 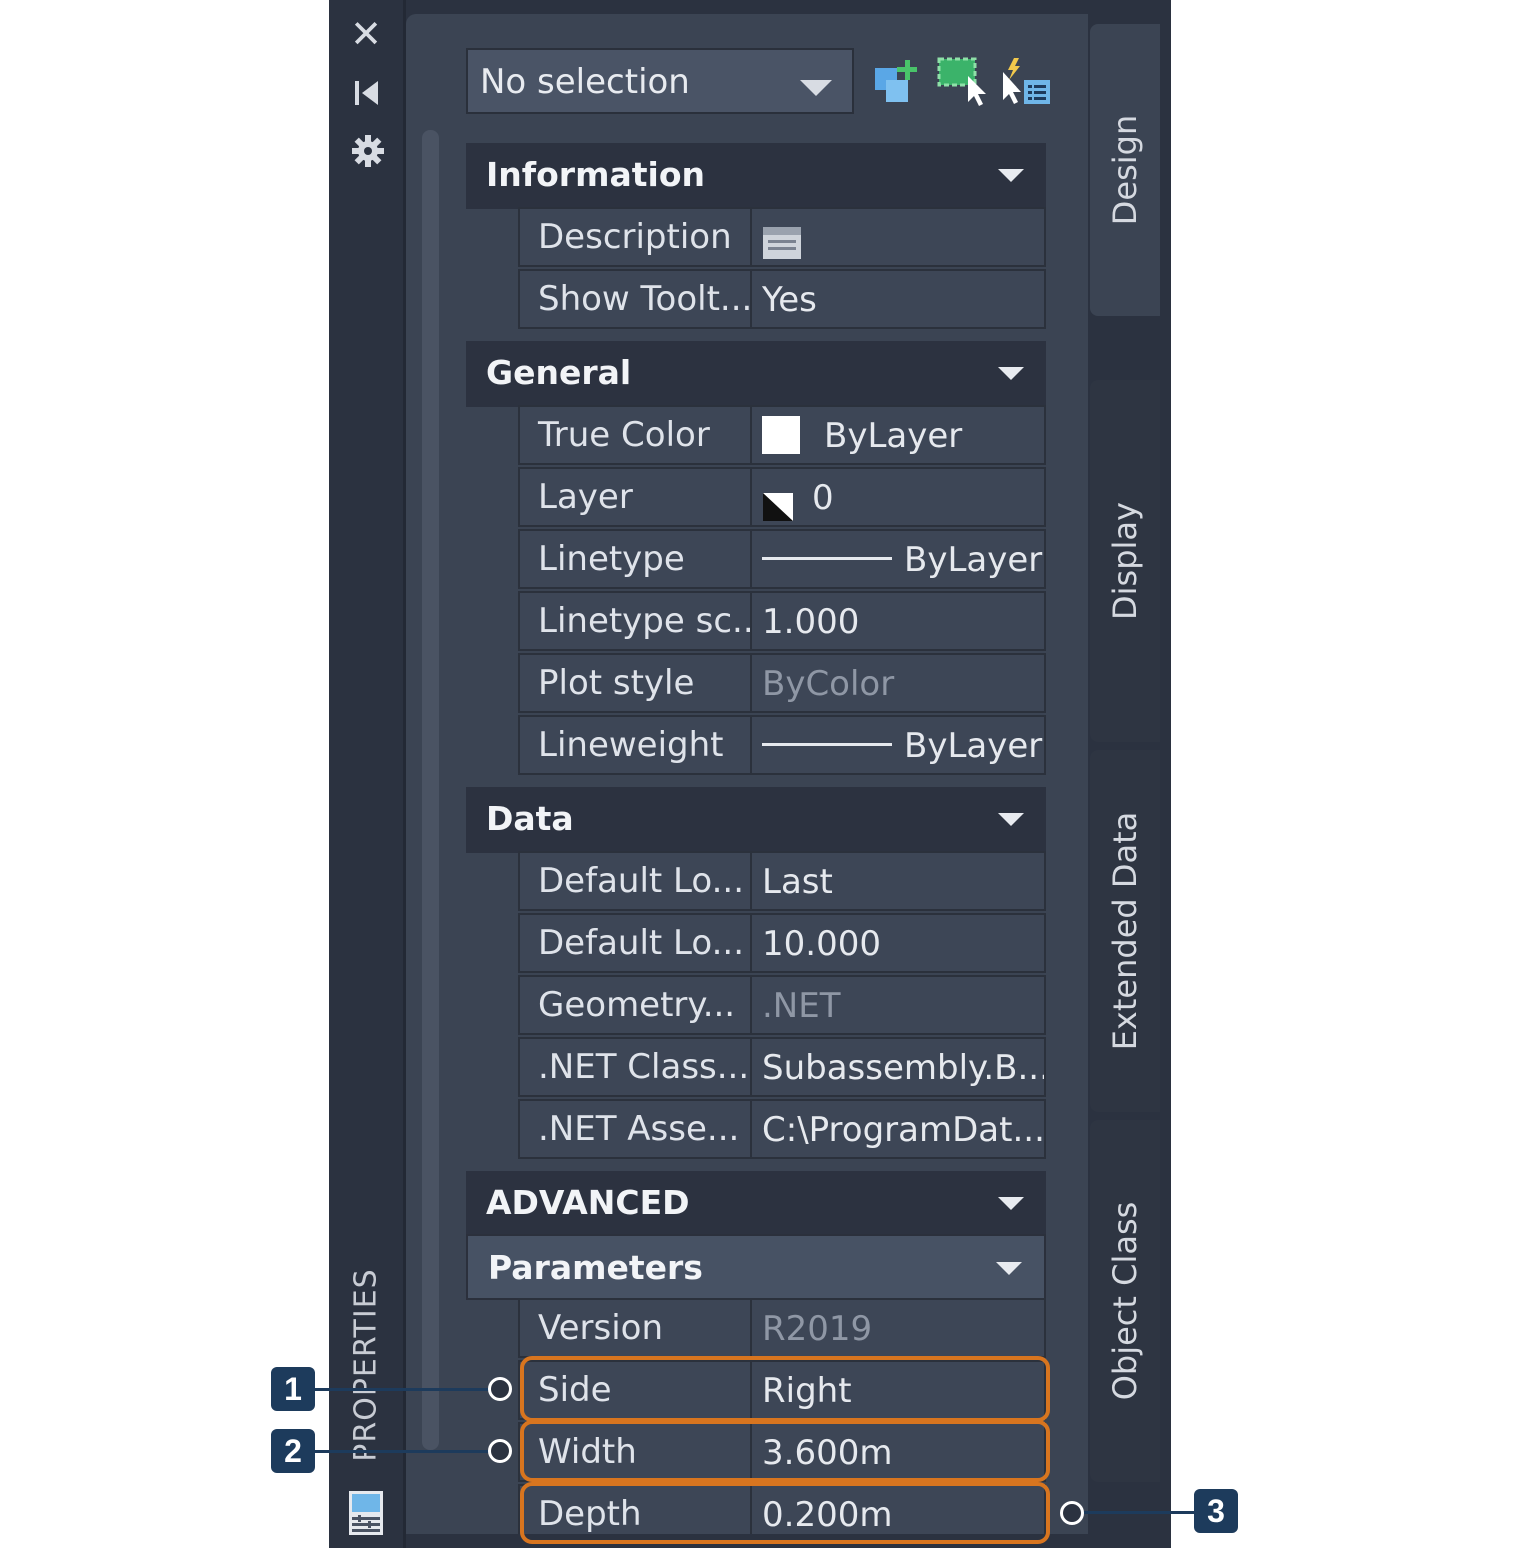 I want to click on property-row-geometry: Geometry... .NET, so click(x=782, y=1006).